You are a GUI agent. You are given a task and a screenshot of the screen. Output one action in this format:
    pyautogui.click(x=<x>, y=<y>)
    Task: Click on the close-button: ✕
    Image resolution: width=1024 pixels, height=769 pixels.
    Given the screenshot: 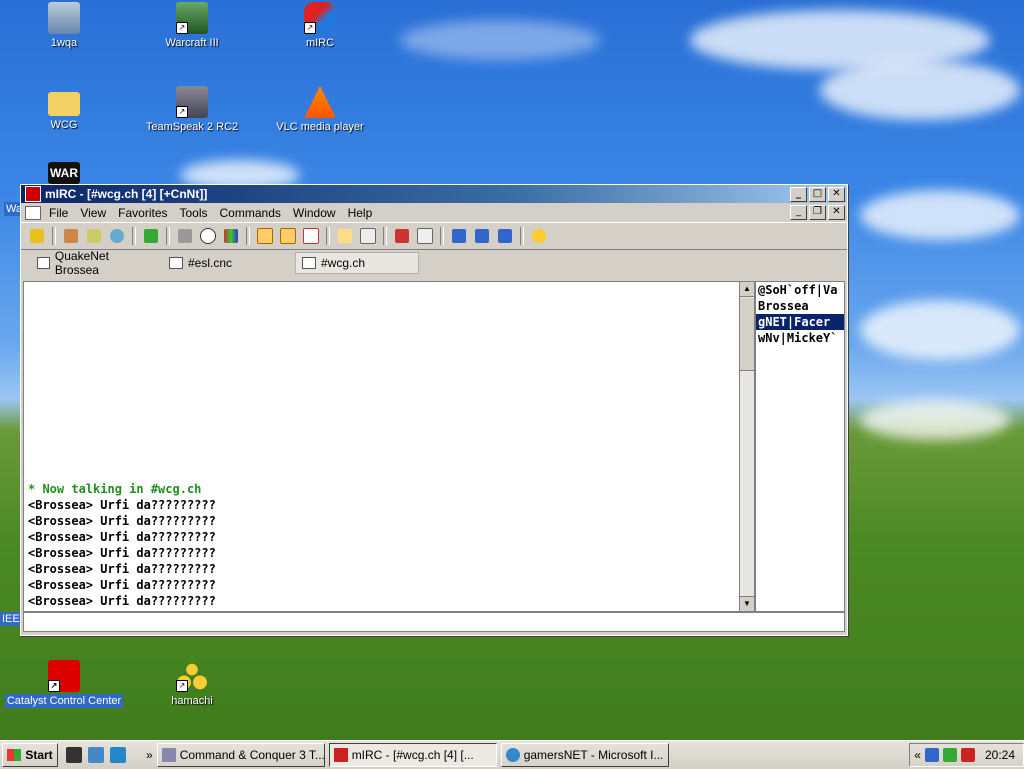 What is the action you would take?
    pyautogui.click(x=836, y=194)
    